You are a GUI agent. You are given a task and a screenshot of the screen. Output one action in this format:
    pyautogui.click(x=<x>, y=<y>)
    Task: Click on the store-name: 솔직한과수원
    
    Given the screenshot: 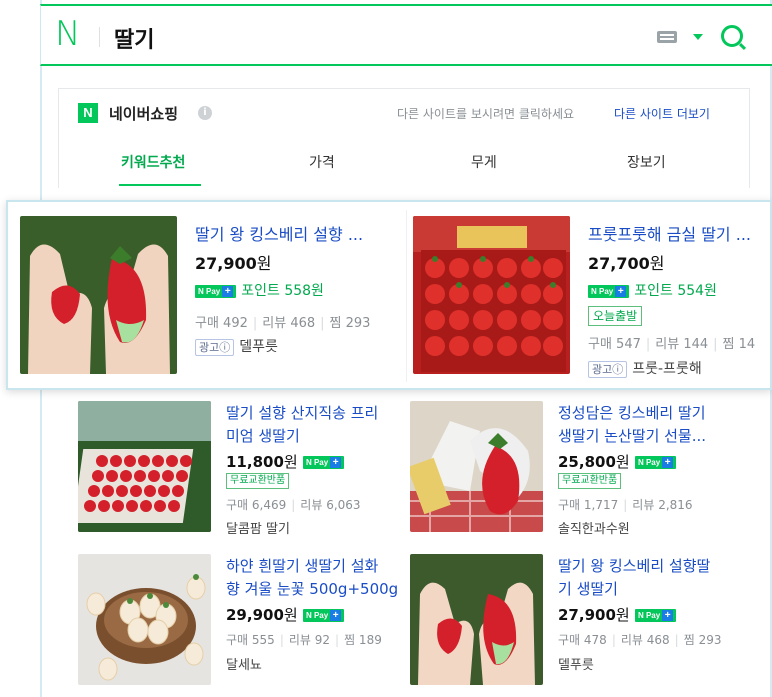 What is the action you would take?
    pyautogui.click(x=594, y=527)
    